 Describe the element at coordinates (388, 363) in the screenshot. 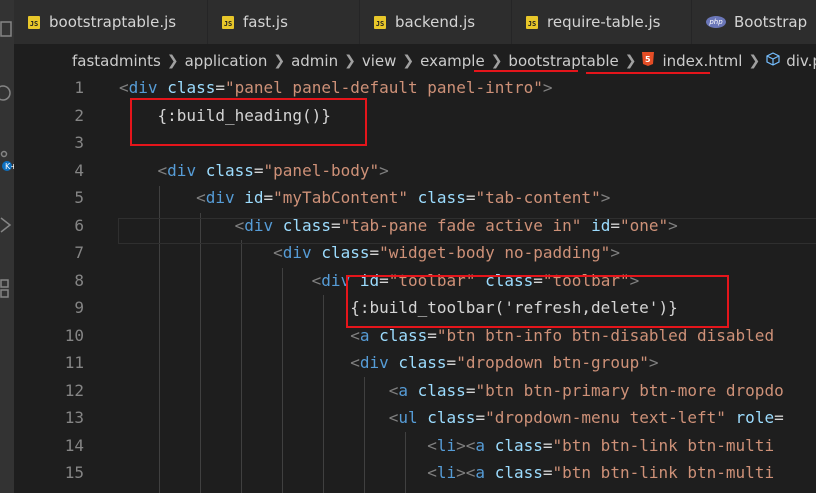

I see `code-content: <div class="dropdown btn-group">` at that location.